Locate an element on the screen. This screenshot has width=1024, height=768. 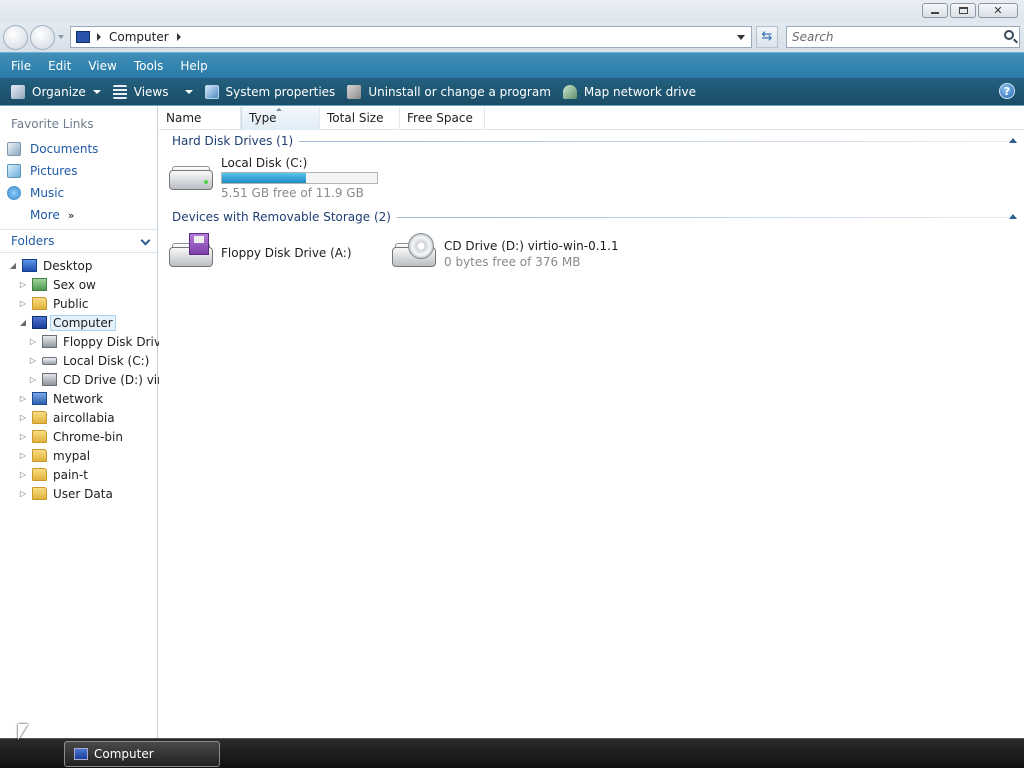
tree-item: ▷ CD Drive (D:) virtio is located at coordinates (103, 379).